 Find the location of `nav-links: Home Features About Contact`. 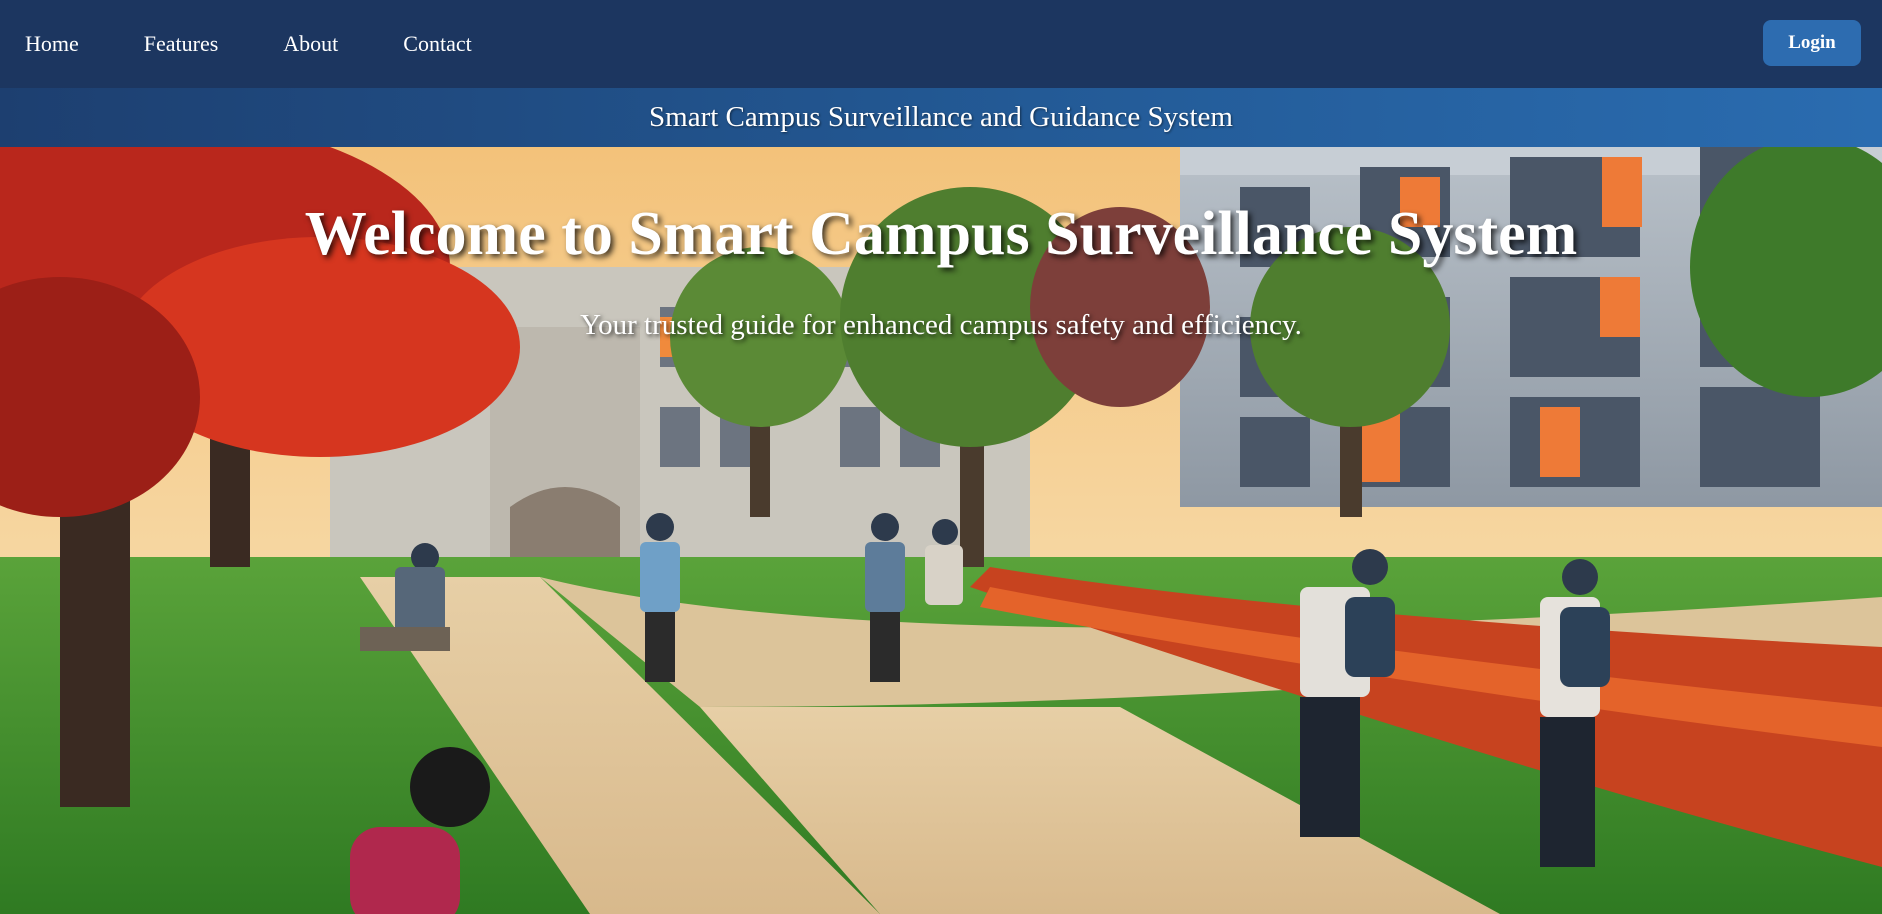

nav-links: Home Features About Contact is located at coordinates (256, 44).